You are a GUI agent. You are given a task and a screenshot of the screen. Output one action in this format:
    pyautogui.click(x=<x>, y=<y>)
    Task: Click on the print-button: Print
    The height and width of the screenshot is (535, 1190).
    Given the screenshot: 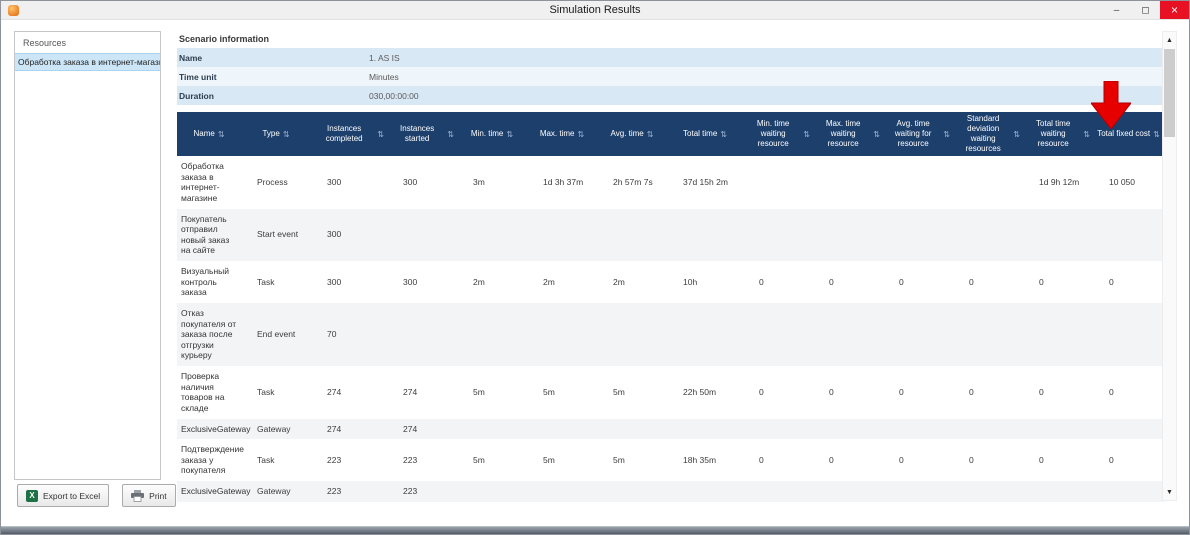 What is the action you would take?
    pyautogui.click(x=149, y=495)
    